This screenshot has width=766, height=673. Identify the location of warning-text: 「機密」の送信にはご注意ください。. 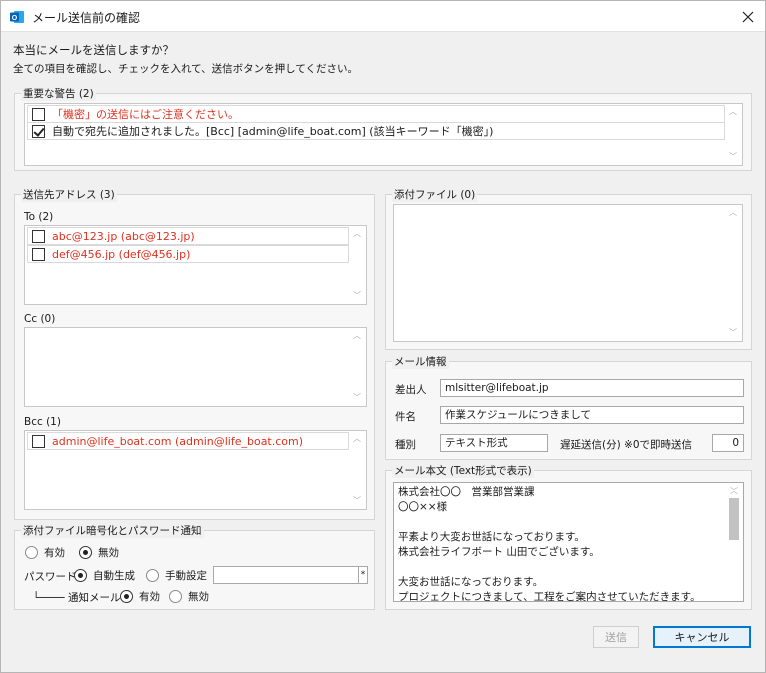
(145, 114).